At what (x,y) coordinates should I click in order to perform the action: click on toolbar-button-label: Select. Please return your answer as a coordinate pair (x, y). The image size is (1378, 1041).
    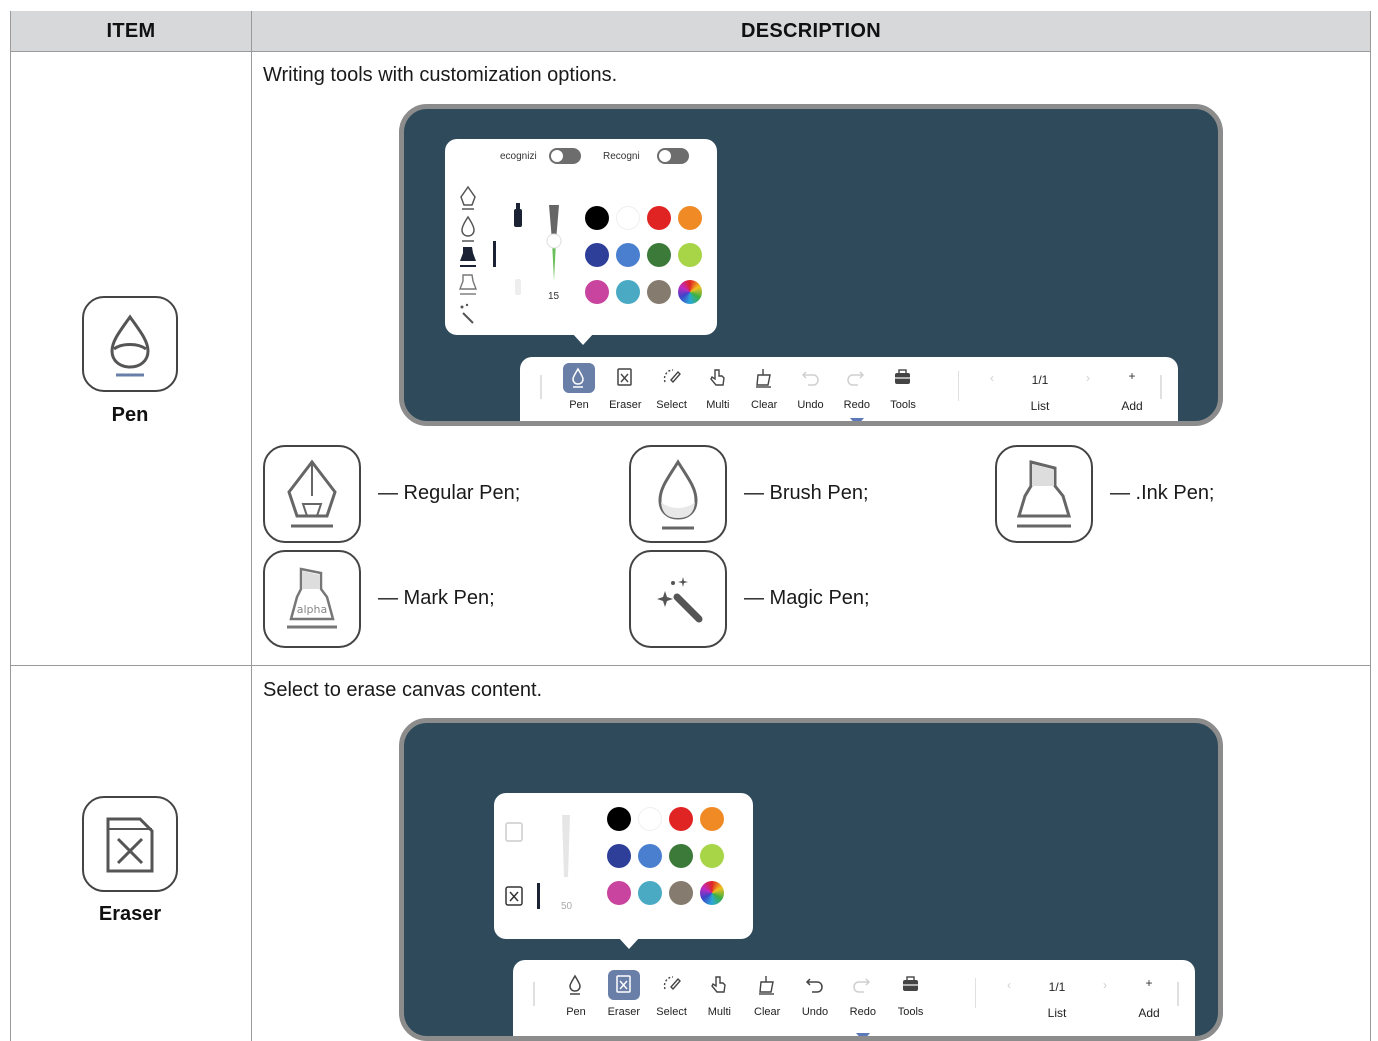
    Looking at the image, I should click on (671, 1012).